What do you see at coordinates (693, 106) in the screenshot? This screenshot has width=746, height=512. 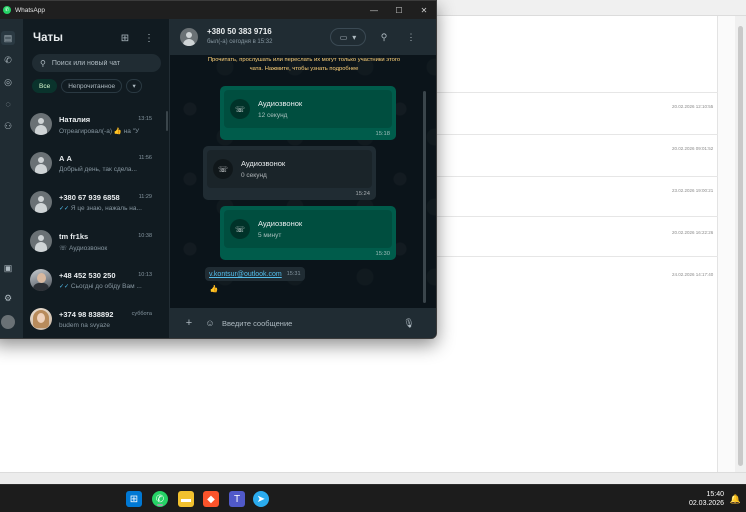 I see `row-date: 20.02.2026 12:10:55` at bounding box center [693, 106].